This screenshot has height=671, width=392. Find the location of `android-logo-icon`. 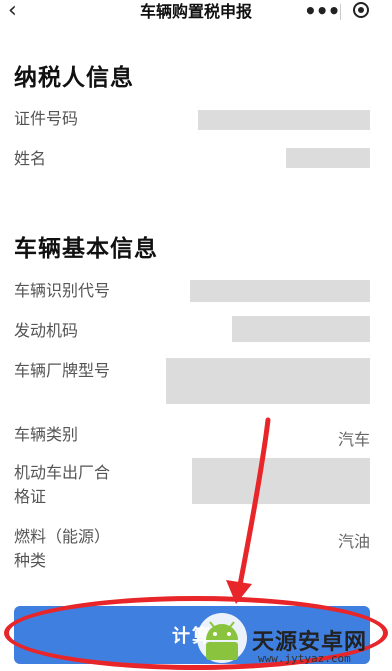

android-logo-icon is located at coordinates (222, 638).